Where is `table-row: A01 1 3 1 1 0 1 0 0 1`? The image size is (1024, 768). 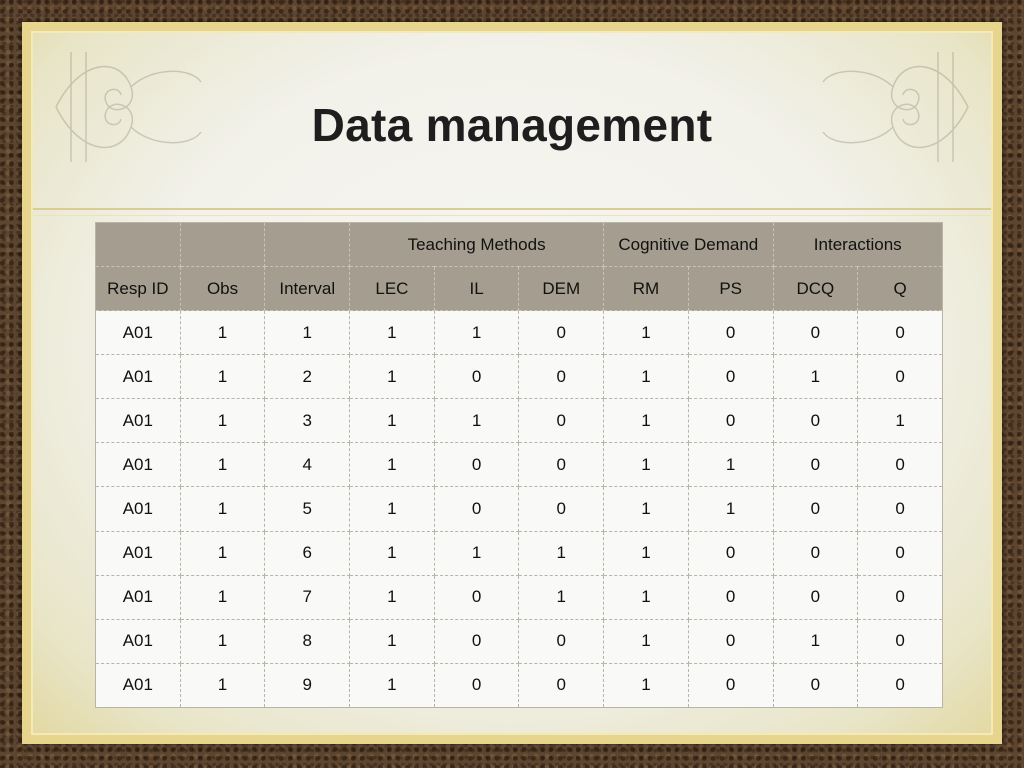 table-row: A01 1 3 1 1 0 1 0 0 1 is located at coordinates (519, 421).